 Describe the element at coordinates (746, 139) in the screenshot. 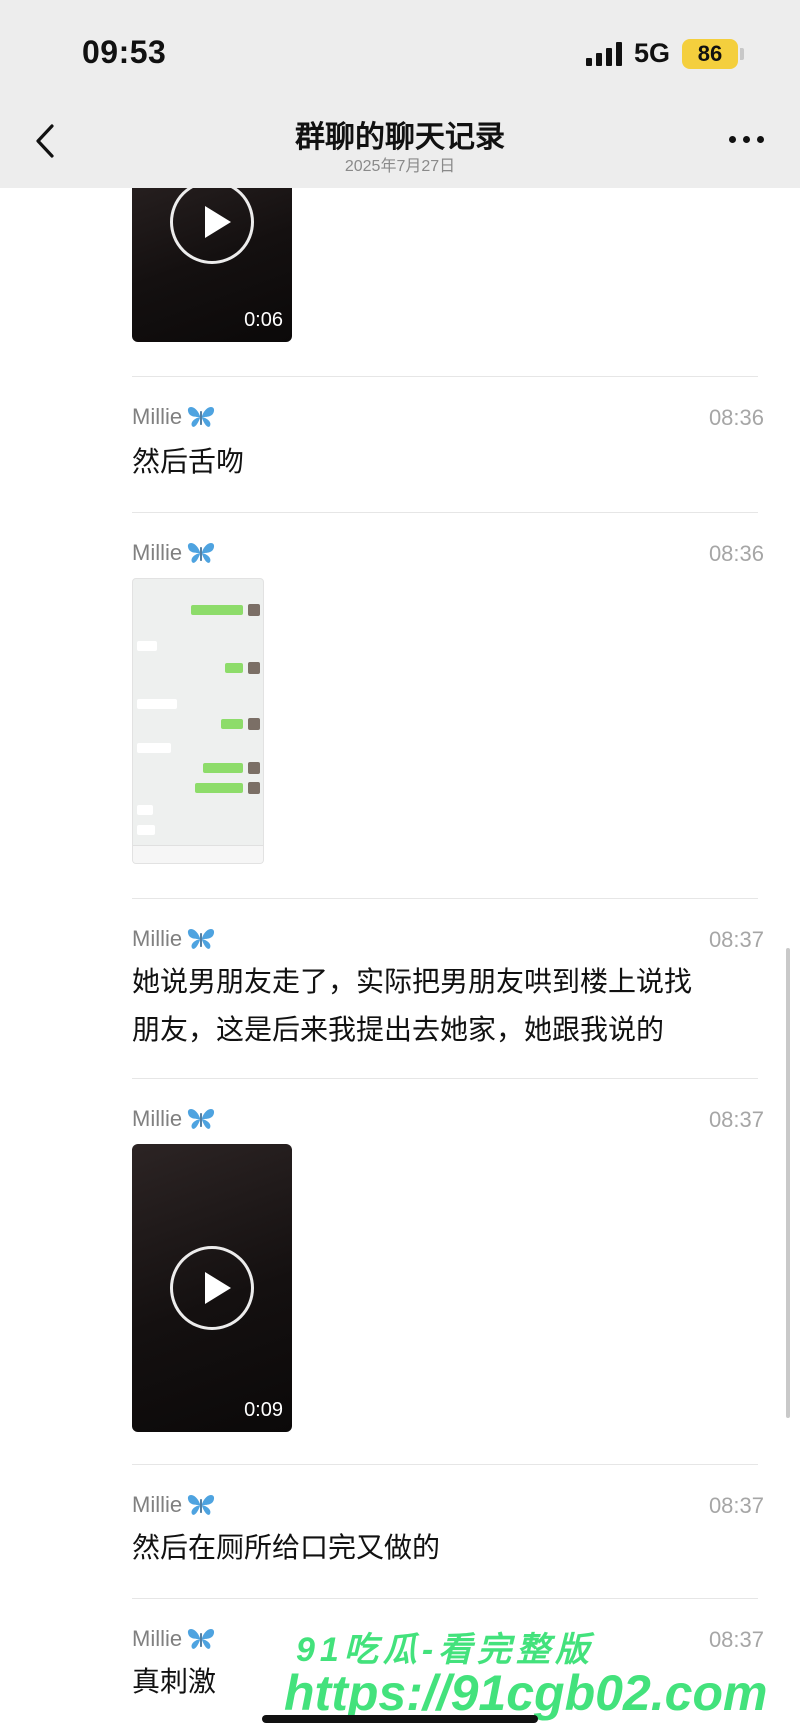

I see `more-dots-icon` at that location.